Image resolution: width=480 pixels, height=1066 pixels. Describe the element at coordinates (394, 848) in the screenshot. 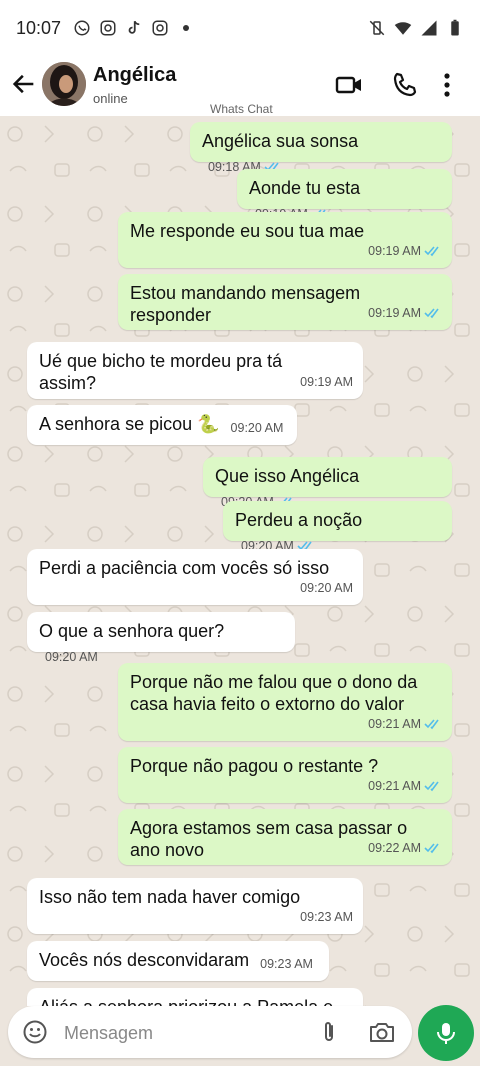

I see `message-time: 09:22 AM` at that location.